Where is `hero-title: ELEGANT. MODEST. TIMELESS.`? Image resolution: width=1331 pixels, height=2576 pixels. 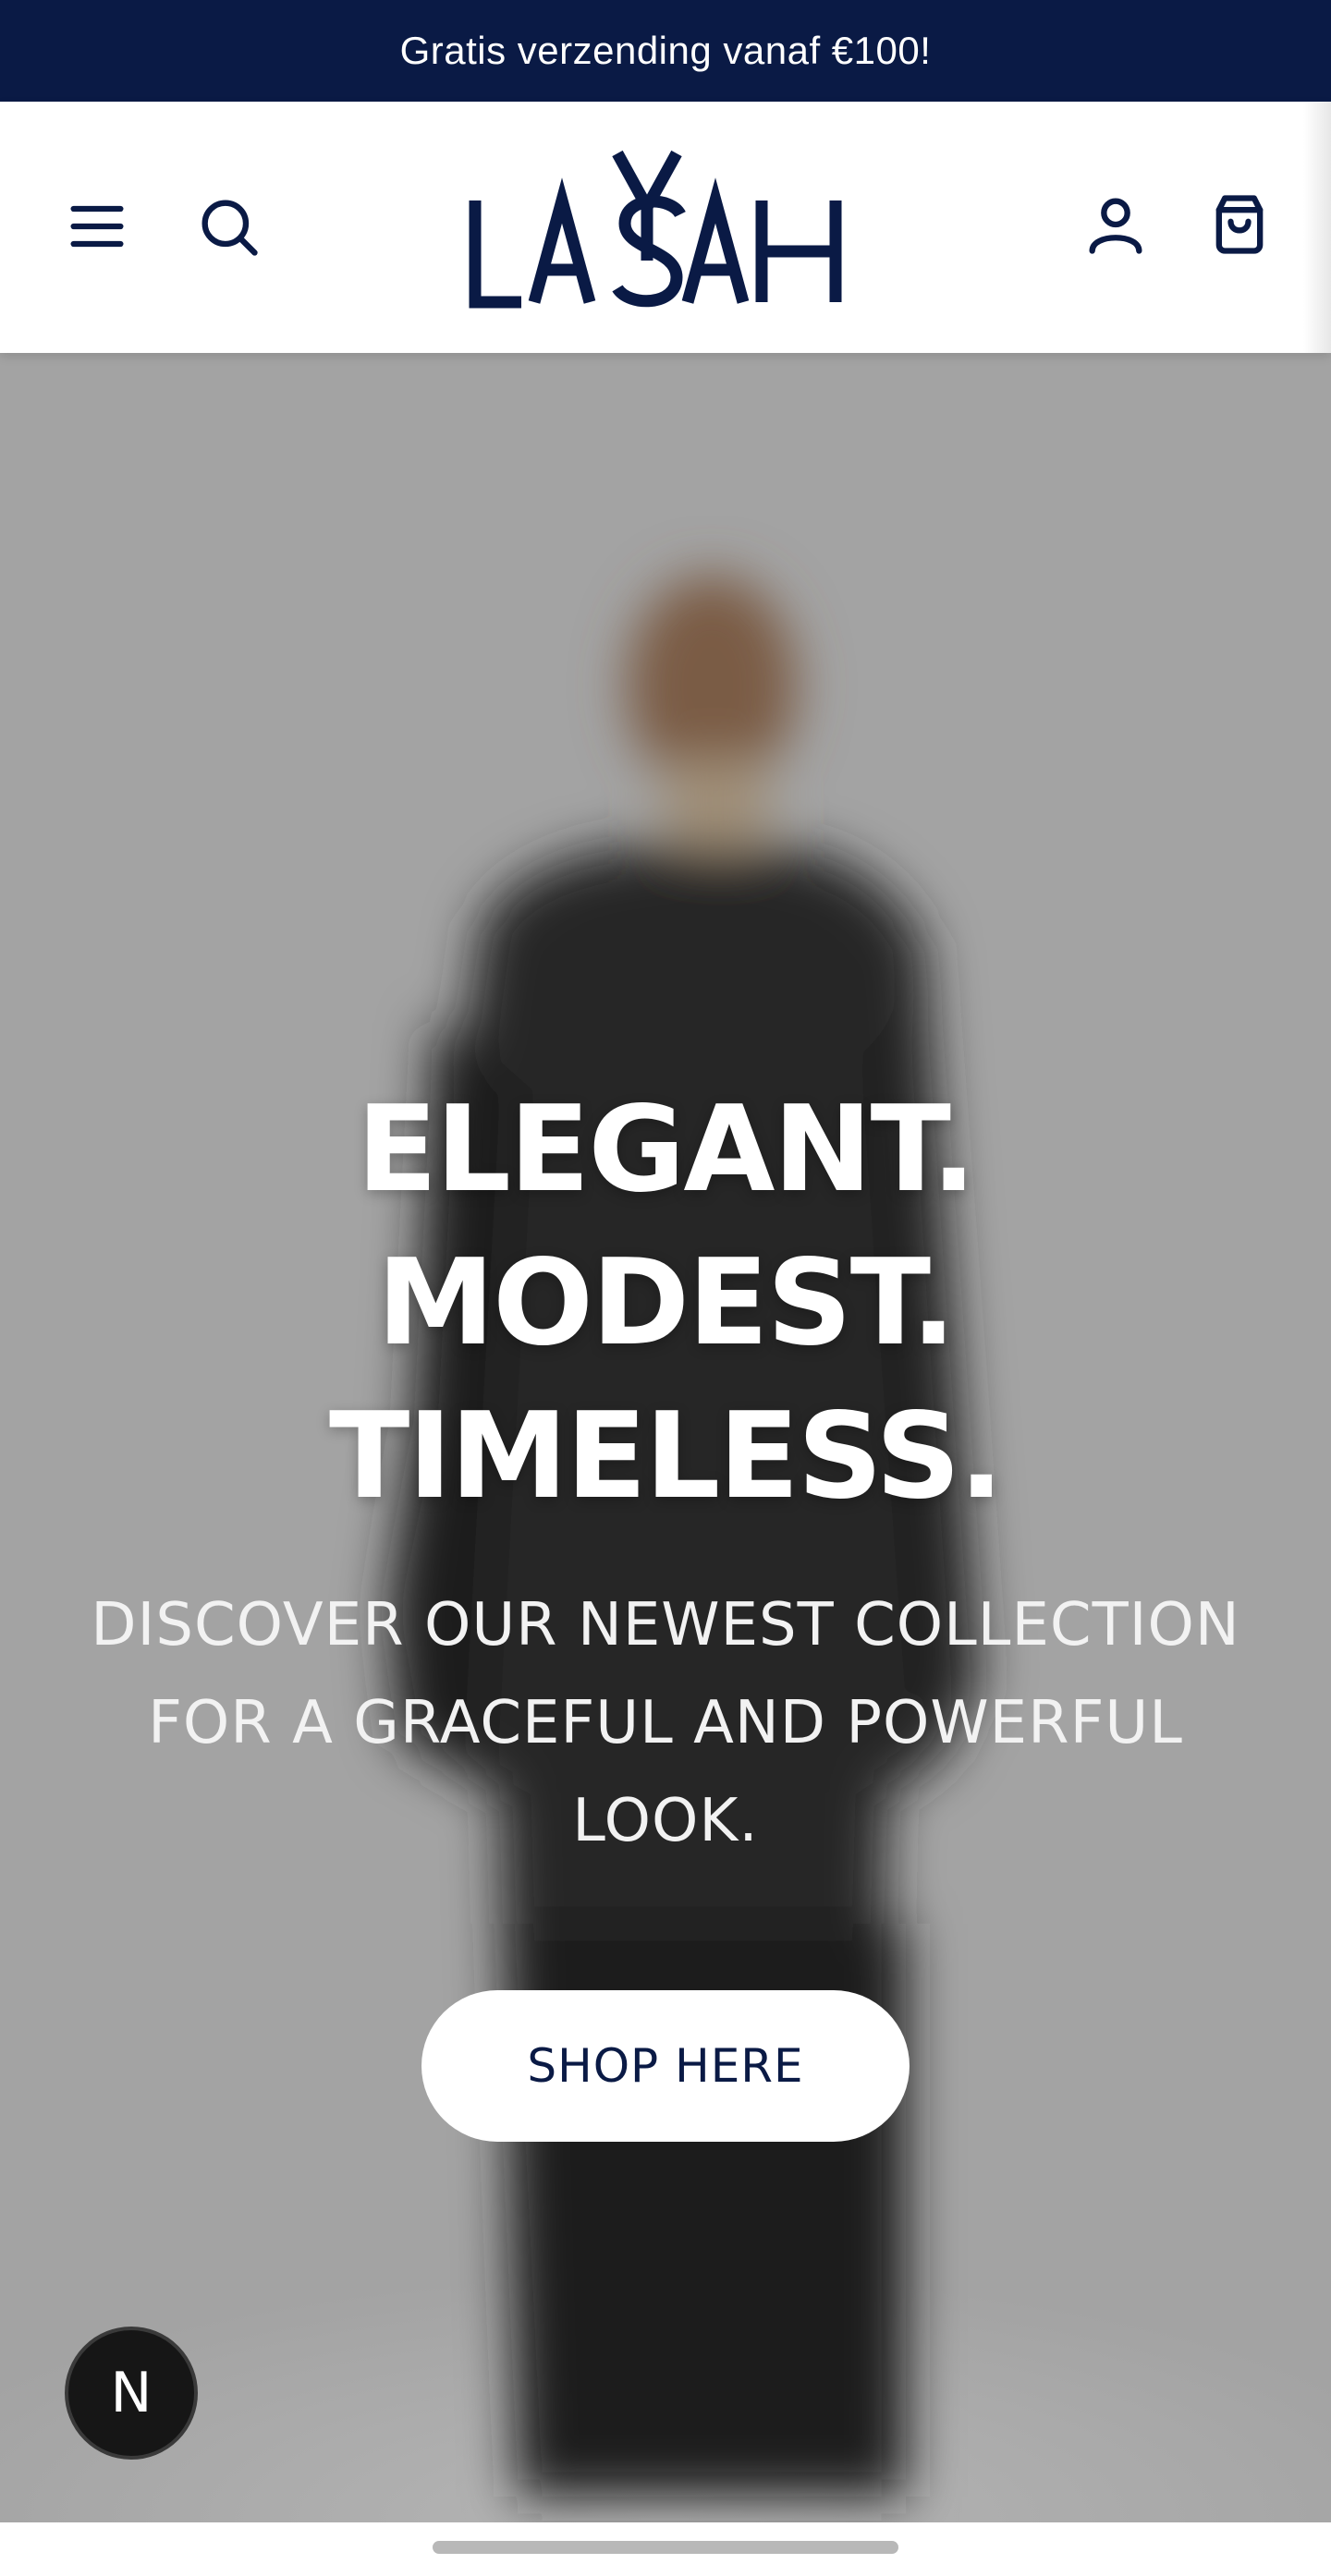
hero-title: ELEGANT. MODEST. TIMELESS. is located at coordinates (666, 1303).